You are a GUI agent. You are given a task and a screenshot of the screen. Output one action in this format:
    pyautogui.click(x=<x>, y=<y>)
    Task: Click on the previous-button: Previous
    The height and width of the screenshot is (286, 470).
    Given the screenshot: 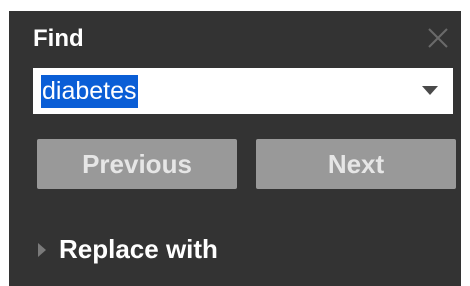 What is the action you would take?
    pyautogui.click(x=137, y=164)
    